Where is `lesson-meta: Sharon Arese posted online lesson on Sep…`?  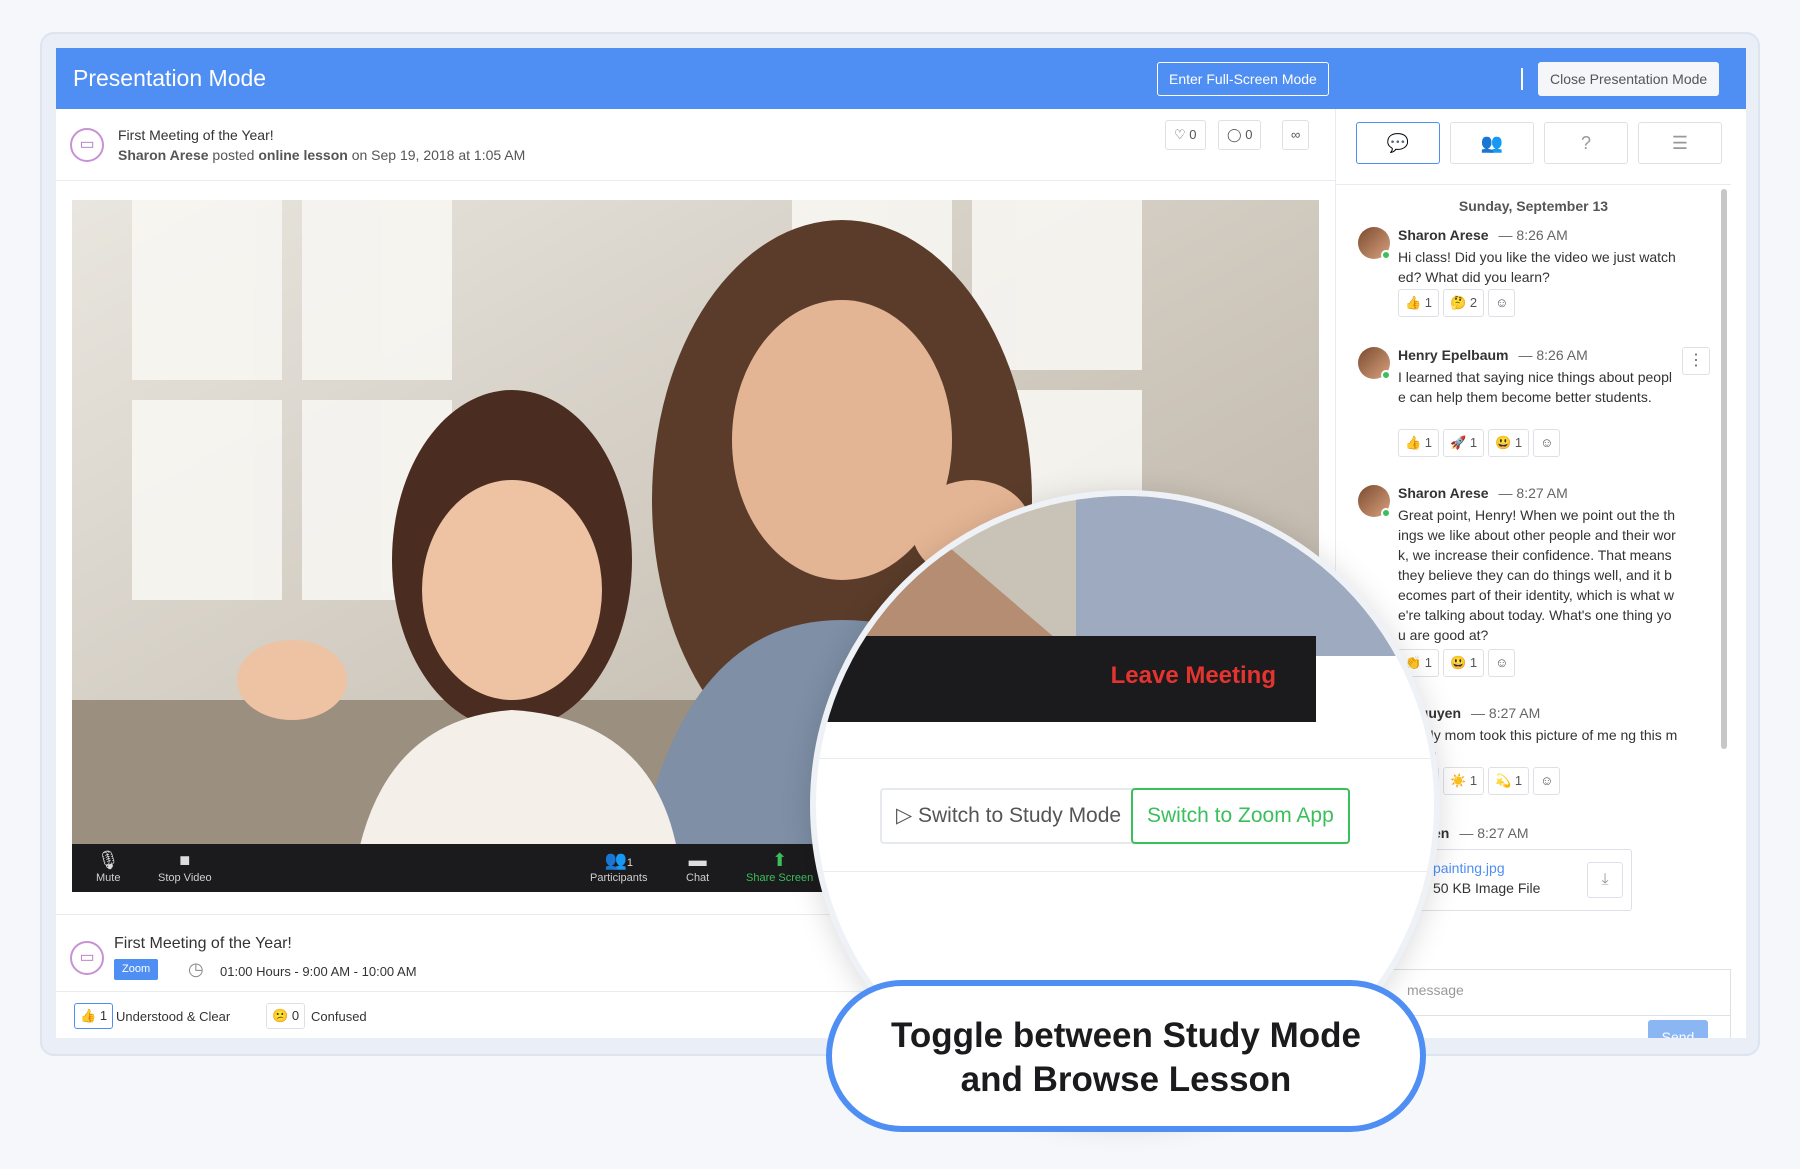
lesson-meta: Sharon Arese posted online lesson on Sep… is located at coordinates (321, 155).